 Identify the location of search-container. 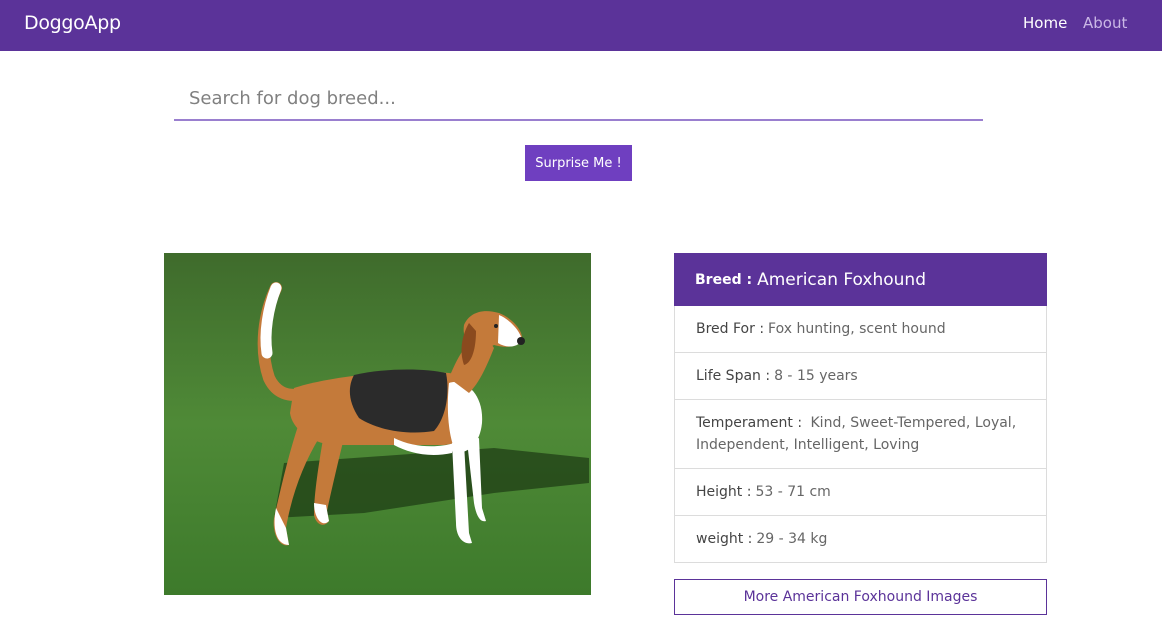
(578, 99).